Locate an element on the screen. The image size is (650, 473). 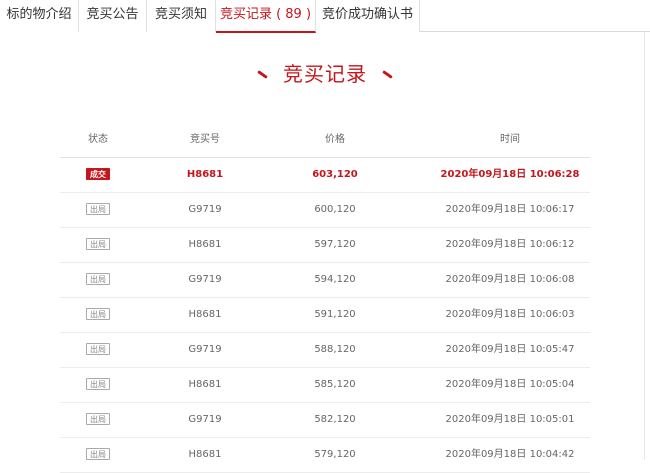
tab-item-intro: 标的物介绍 is located at coordinates (39, 16).